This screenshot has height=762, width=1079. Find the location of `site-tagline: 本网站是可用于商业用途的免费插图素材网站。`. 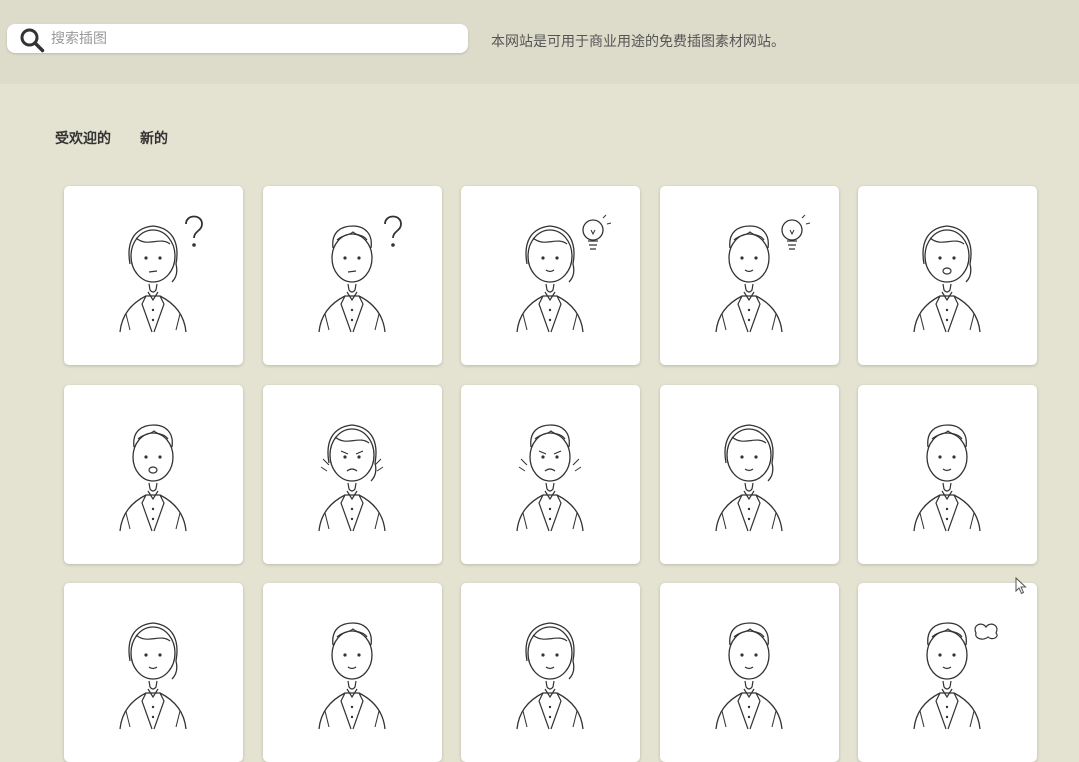

site-tagline: 本网站是可用于商业用途的免费插图素材网站。 is located at coordinates (638, 42).